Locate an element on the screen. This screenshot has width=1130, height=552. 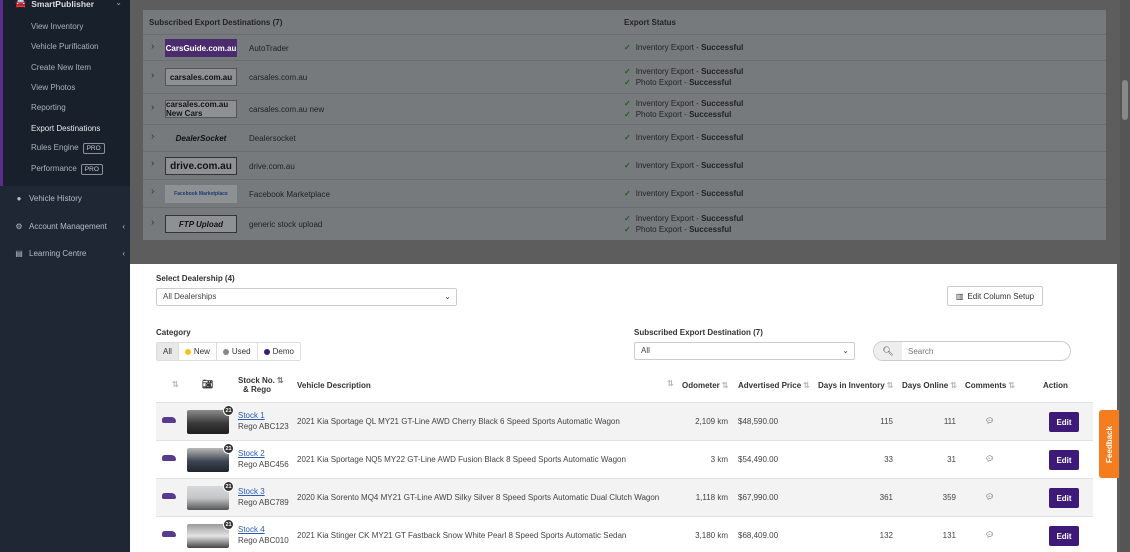
days-online-value: 31 is located at coordinates (951, 459).